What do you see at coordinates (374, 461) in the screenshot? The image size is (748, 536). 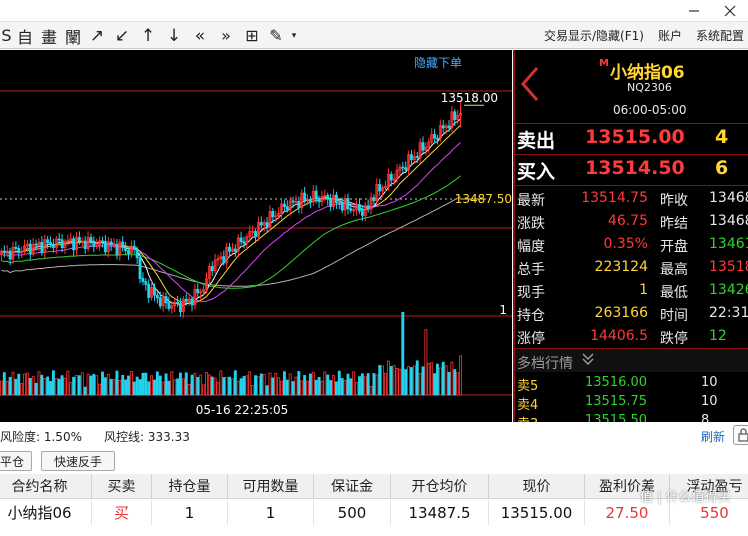 I see `position-actions: 平仓 快速反手` at bounding box center [374, 461].